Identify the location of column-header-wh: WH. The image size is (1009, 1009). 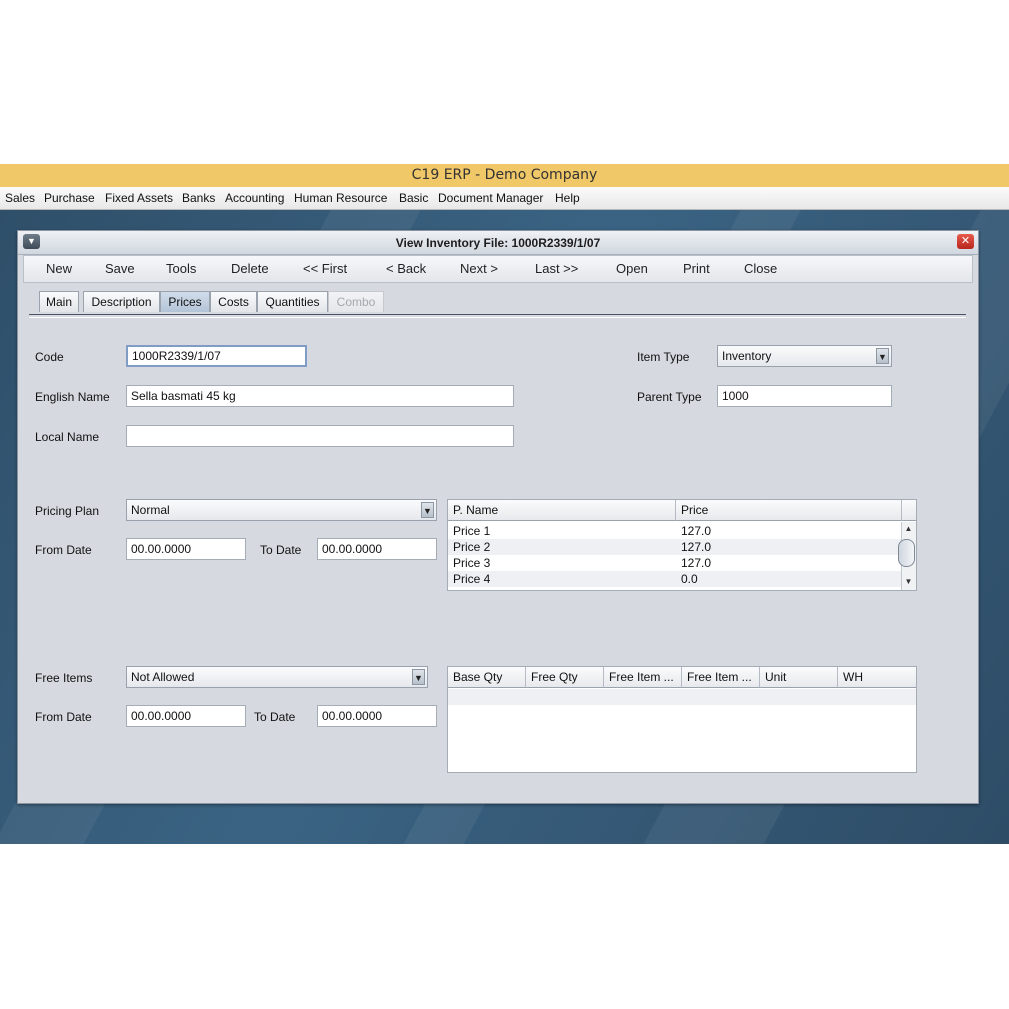
(877, 677).